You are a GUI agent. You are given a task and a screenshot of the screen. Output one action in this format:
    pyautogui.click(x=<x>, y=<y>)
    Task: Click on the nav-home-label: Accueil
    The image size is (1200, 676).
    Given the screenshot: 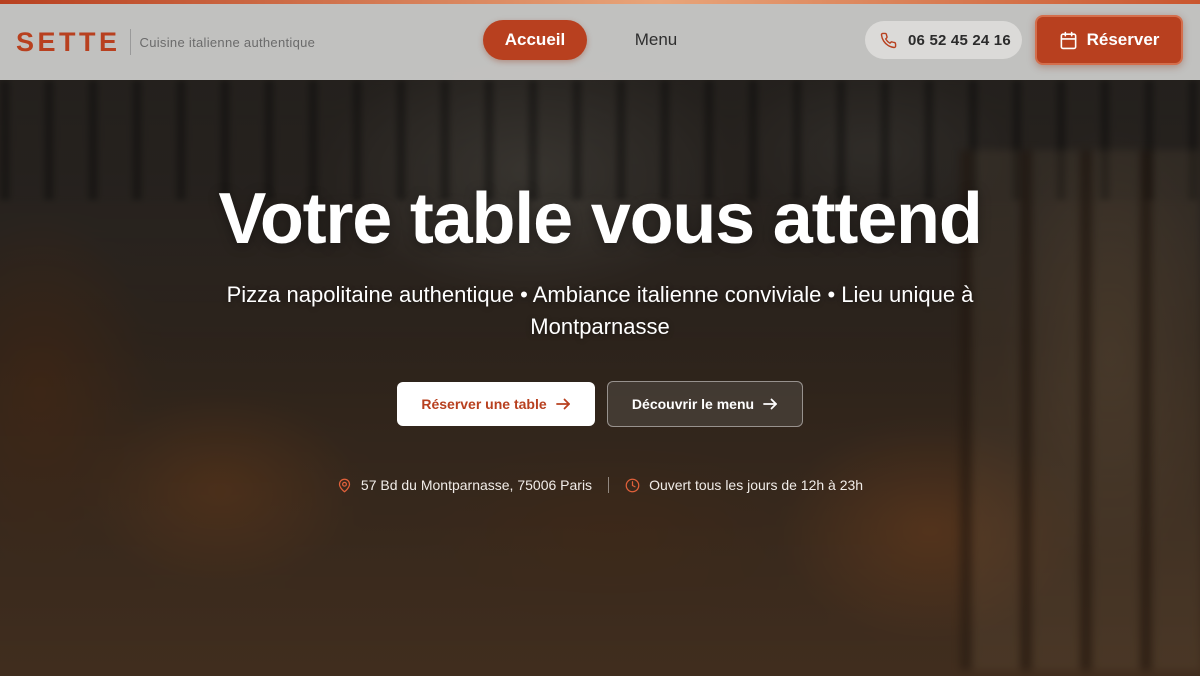 What is the action you would take?
    pyautogui.click(x=535, y=39)
    